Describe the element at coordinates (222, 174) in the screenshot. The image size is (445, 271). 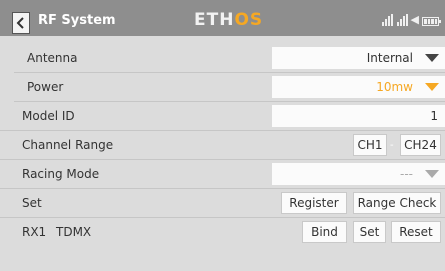
I see `racing-mode-row: Racing Mode ---` at that location.